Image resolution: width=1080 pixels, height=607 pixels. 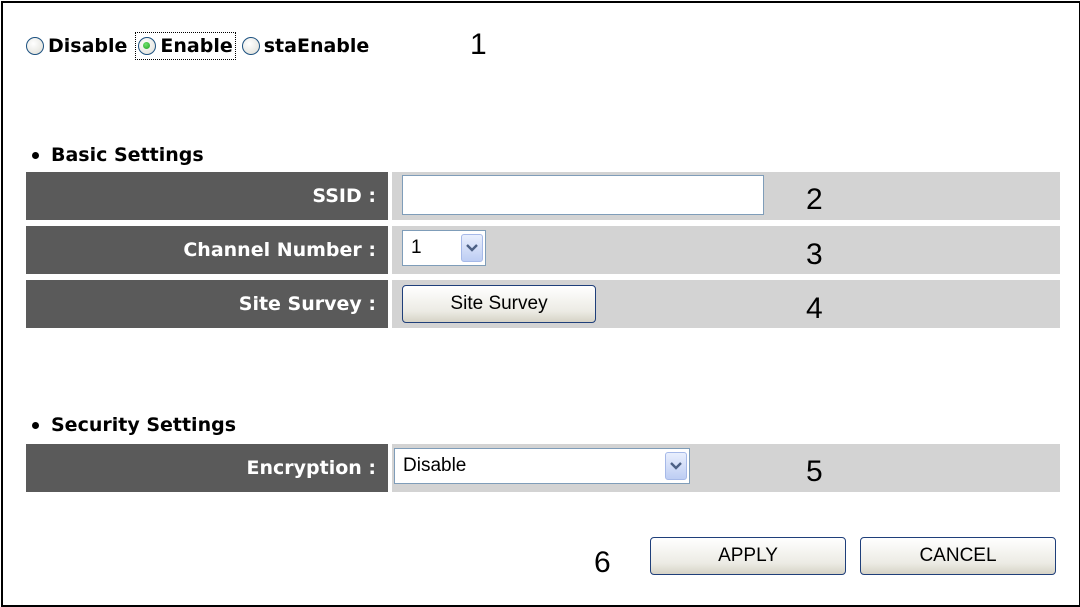 I want to click on site-survey-button: Site Survey, so click(x=499, y=304).